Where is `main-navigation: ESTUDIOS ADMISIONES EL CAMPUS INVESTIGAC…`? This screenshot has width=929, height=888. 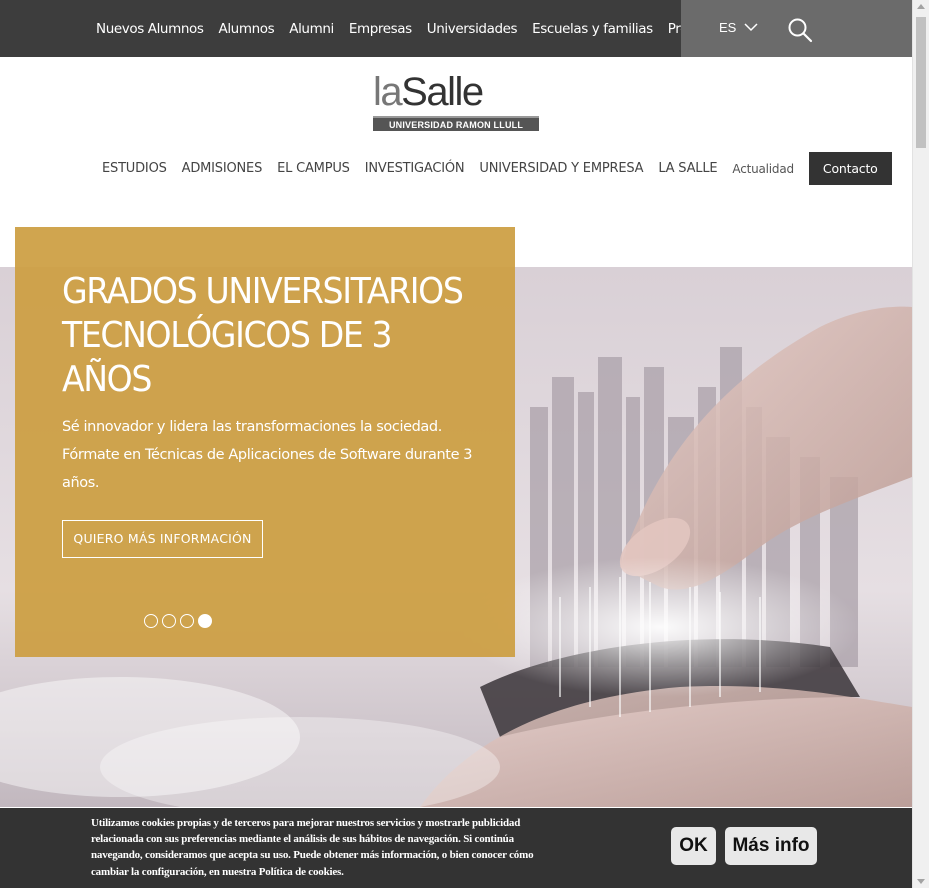
main-navigation: ESTUDIOS ADMISIONES EL CAMPUS INVESTIGAC… is located at coordinates (497, 168).